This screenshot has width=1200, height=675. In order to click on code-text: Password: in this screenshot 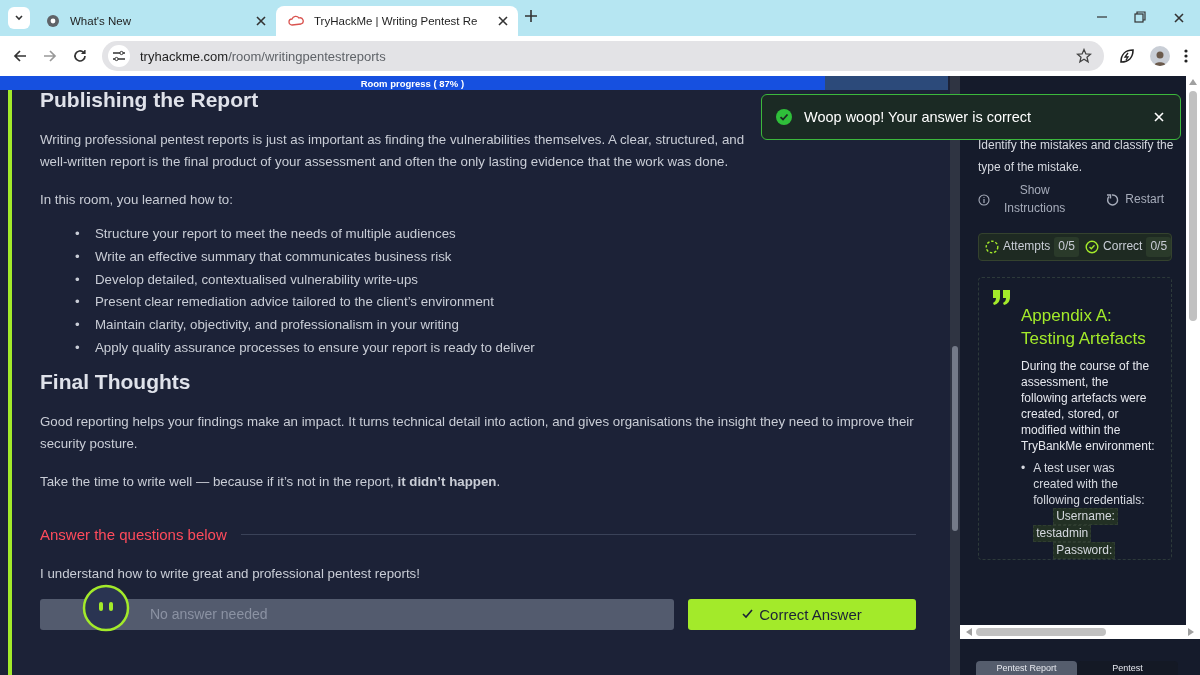, I will do `click(1084, 550)`.